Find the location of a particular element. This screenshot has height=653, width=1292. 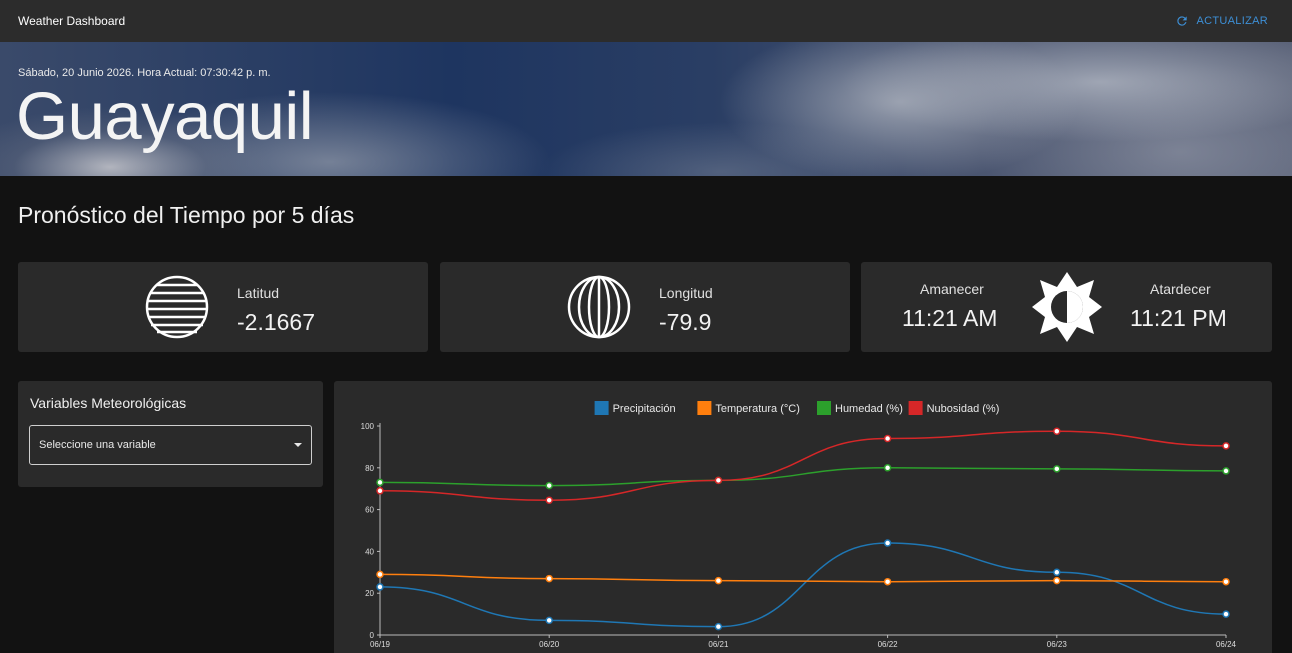

sun-icon is located at coordinates (1067, 307).